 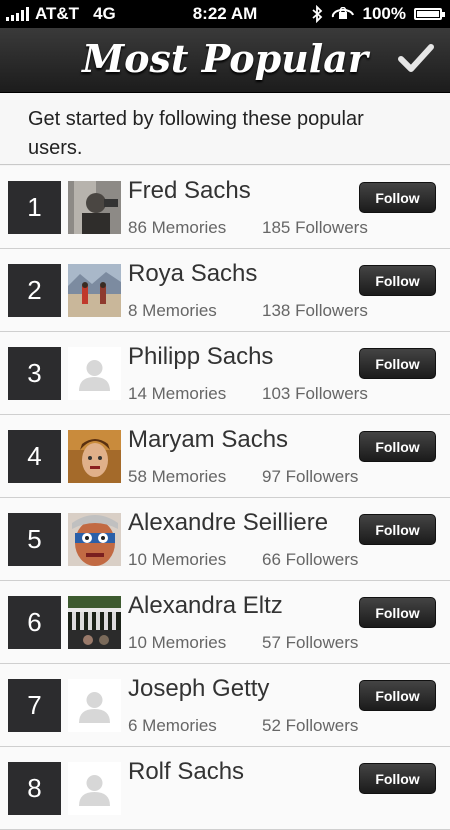 I want to click on rank-badge: 7, so click(x=34, y=705).